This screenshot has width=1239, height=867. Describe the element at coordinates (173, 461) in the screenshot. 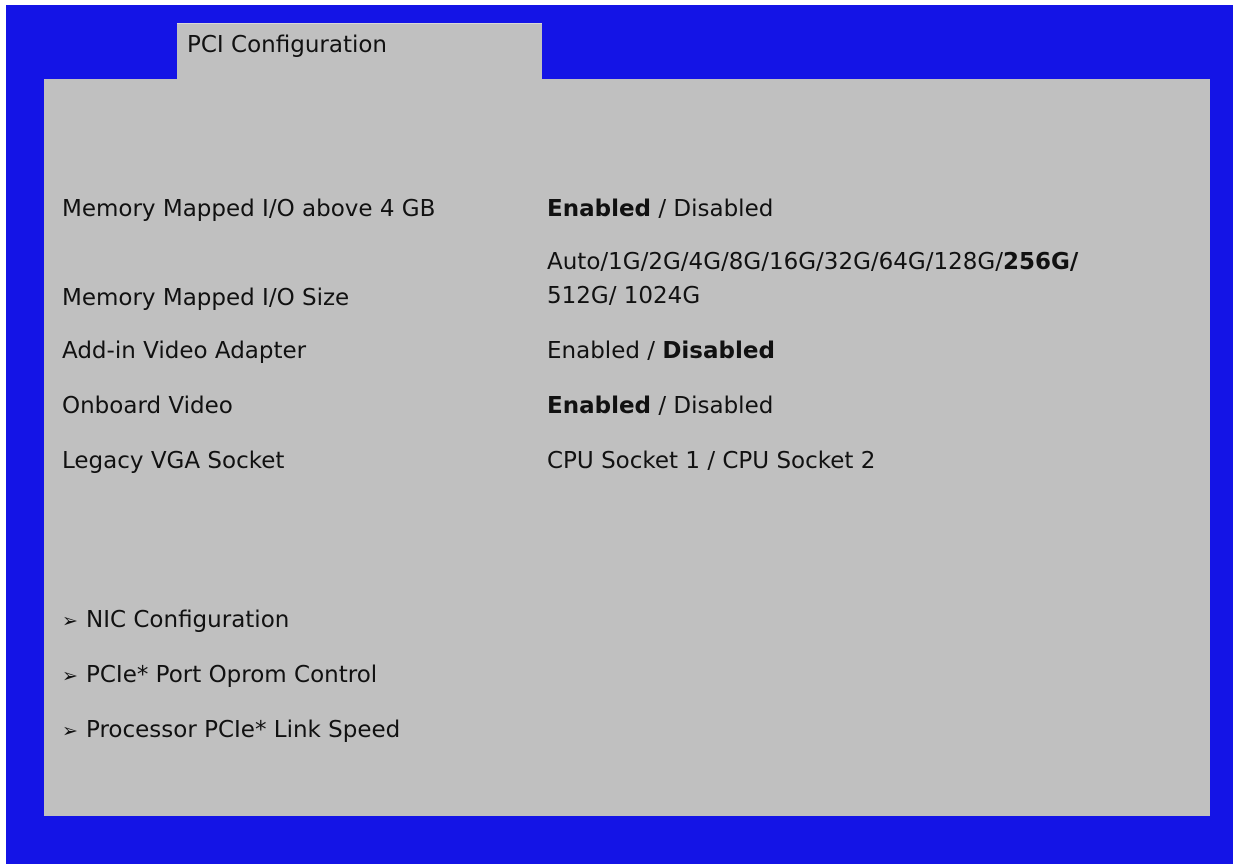

I see `setting-label-legacy-vga-socket: Legacy VGA Socket` at that location.